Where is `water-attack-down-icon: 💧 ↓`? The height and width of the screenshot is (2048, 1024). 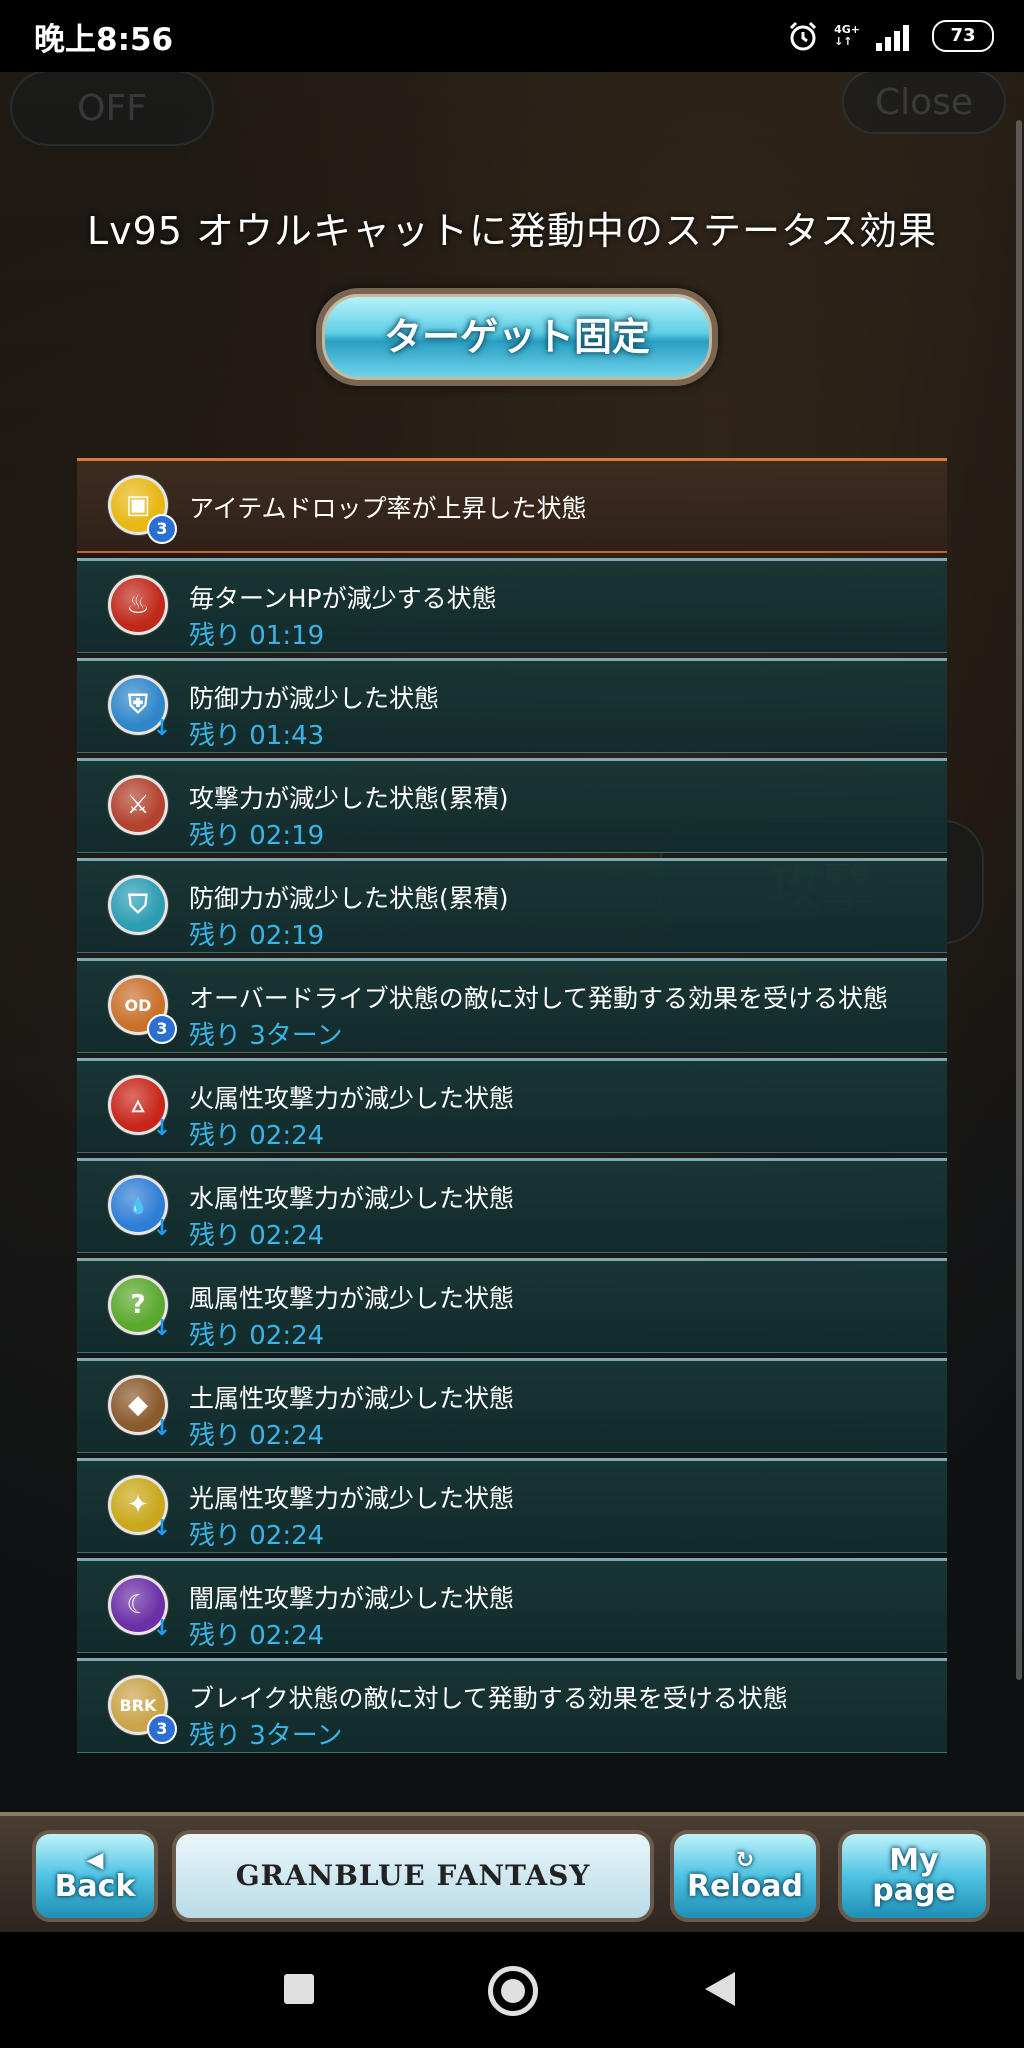 water-attack-down-icon: 💧 ↓ is located at coordinates (141, 1209).